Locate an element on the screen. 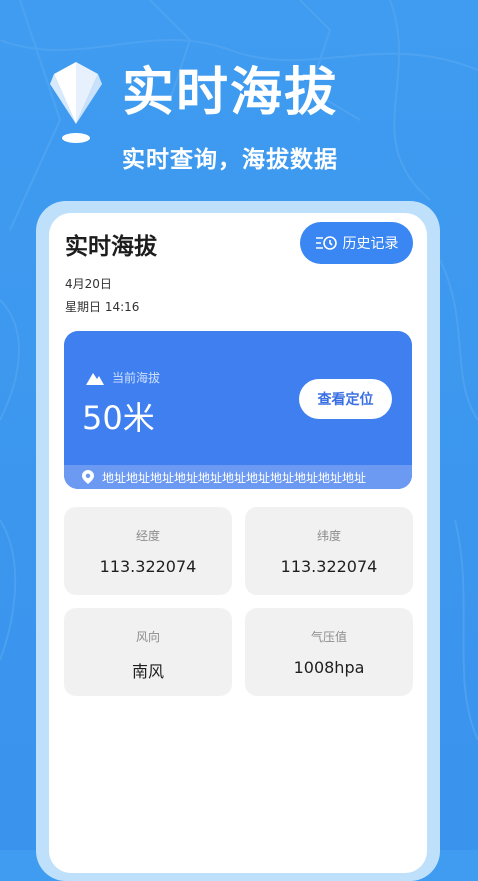  wind-tile: 风向 南风 is located at coordinates (148, 652).